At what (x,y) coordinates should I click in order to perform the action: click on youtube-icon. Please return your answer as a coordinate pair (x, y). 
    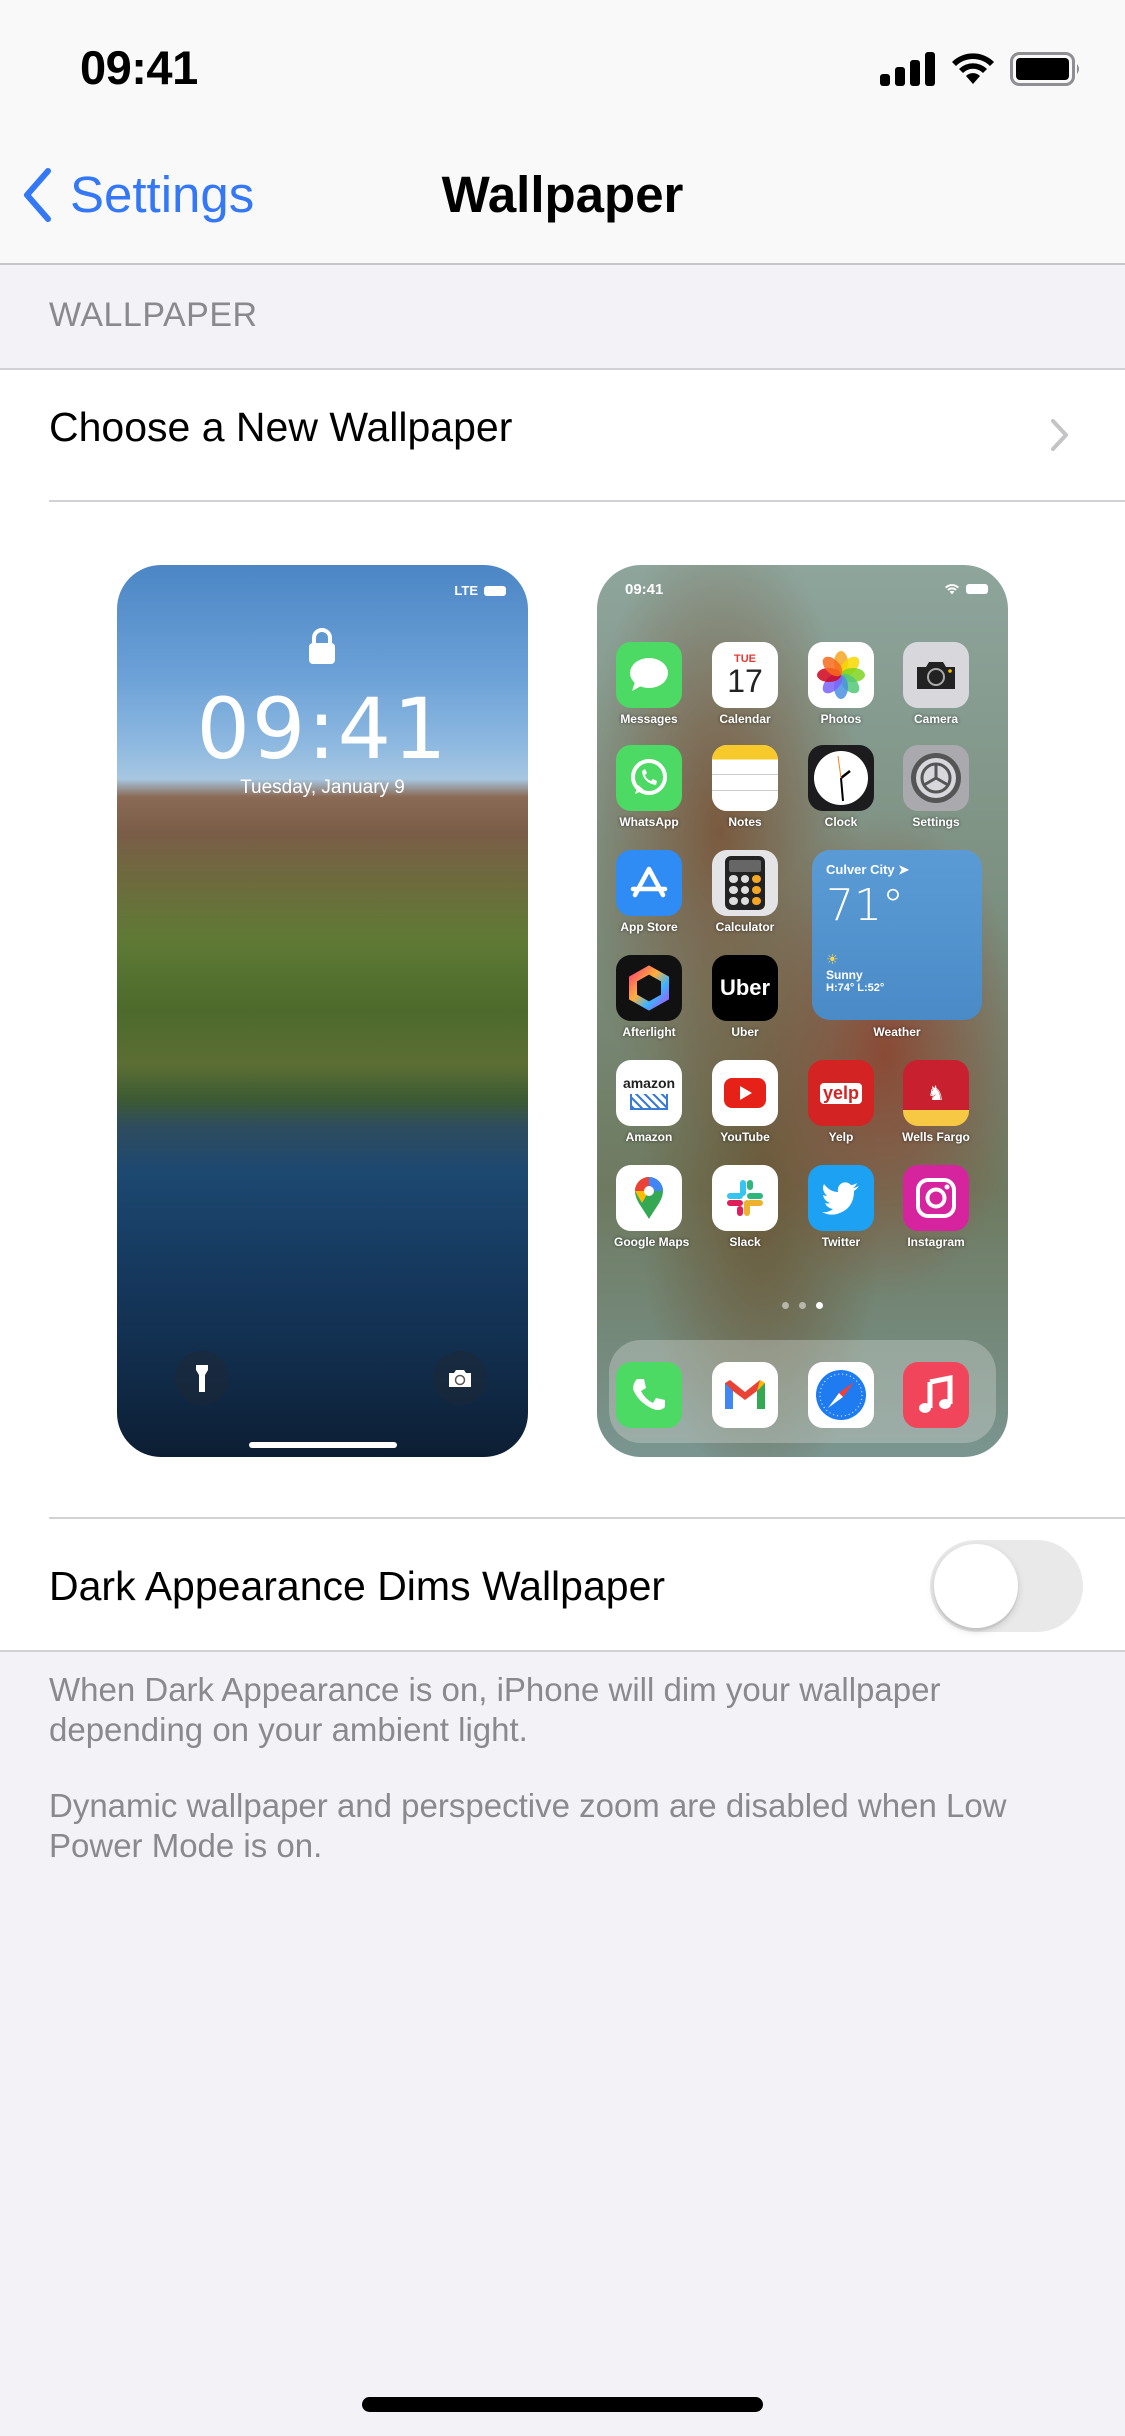
    Looking at the image, I should click on (745, 1093).